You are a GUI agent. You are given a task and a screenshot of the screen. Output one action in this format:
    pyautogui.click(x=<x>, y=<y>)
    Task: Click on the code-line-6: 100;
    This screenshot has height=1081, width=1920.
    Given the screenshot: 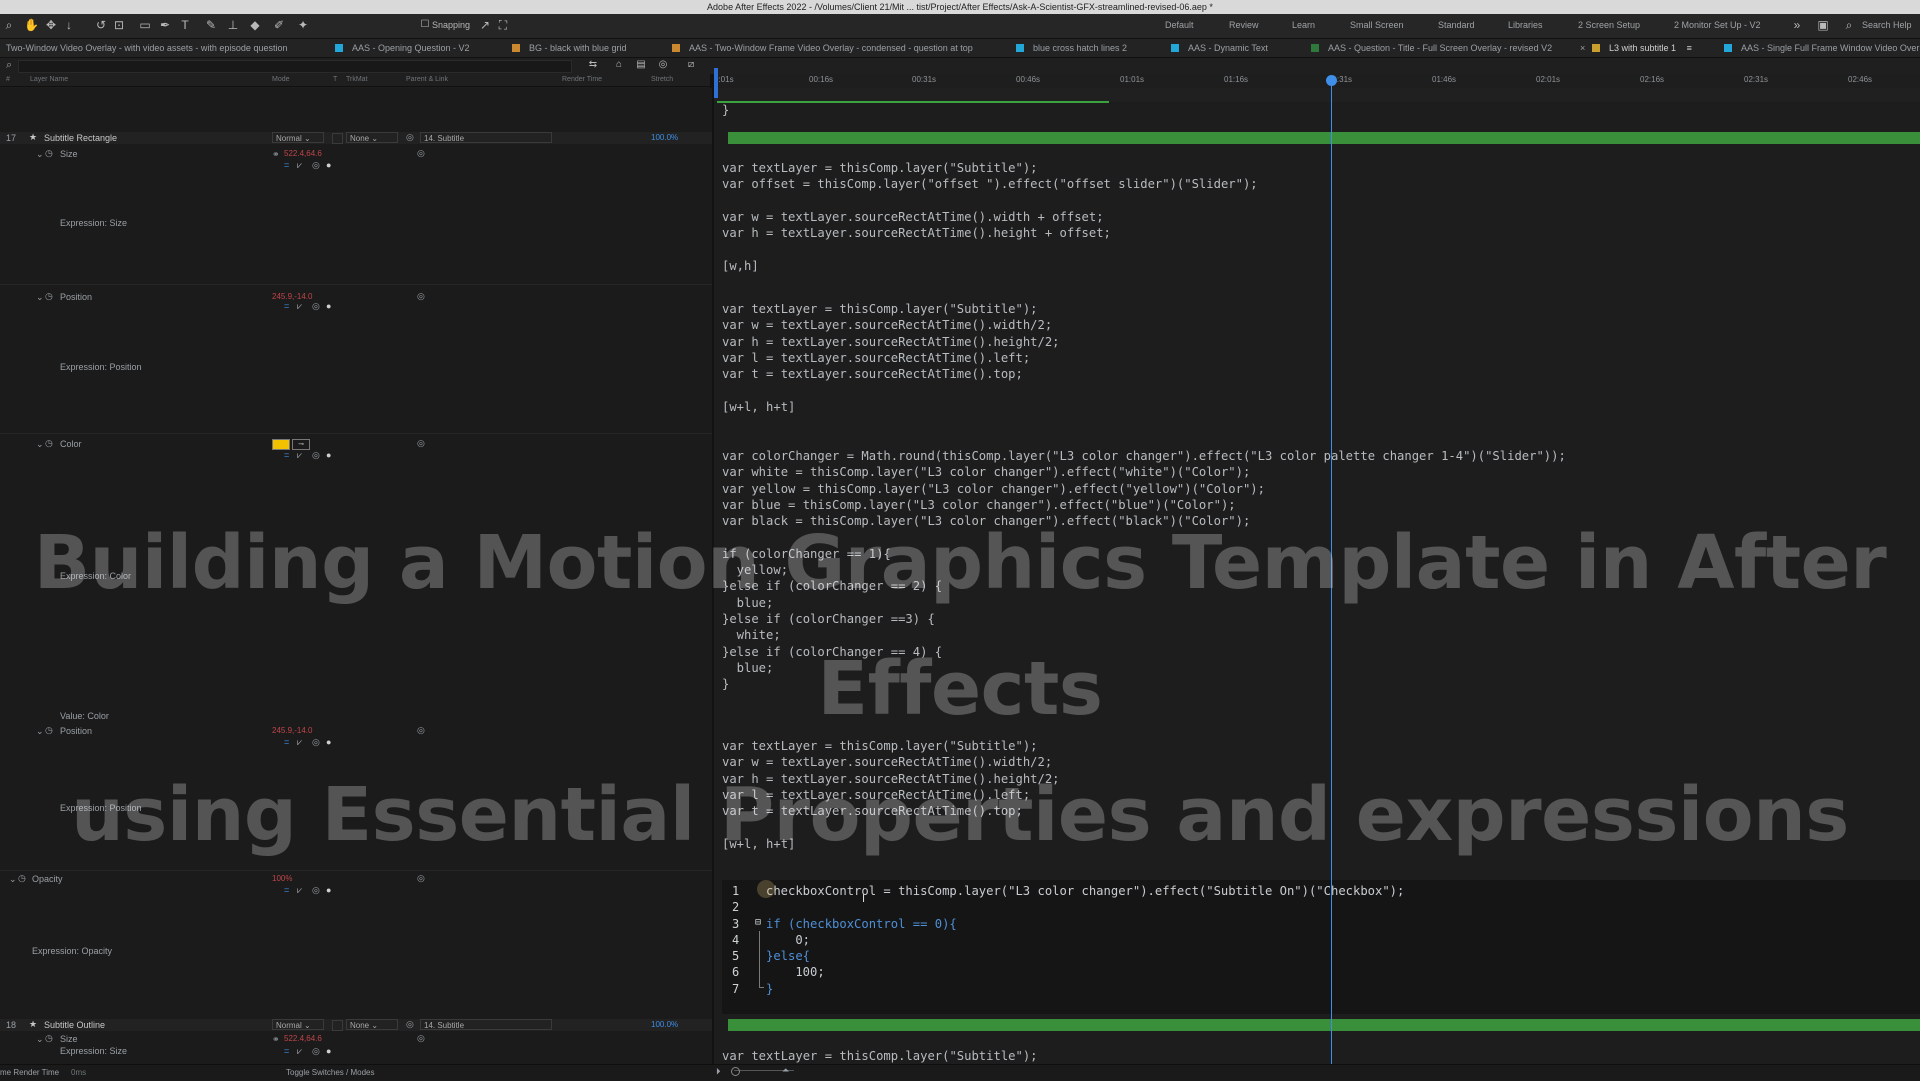 What is the action you would take?
    pyautogui.click(x=795, y=972)
    